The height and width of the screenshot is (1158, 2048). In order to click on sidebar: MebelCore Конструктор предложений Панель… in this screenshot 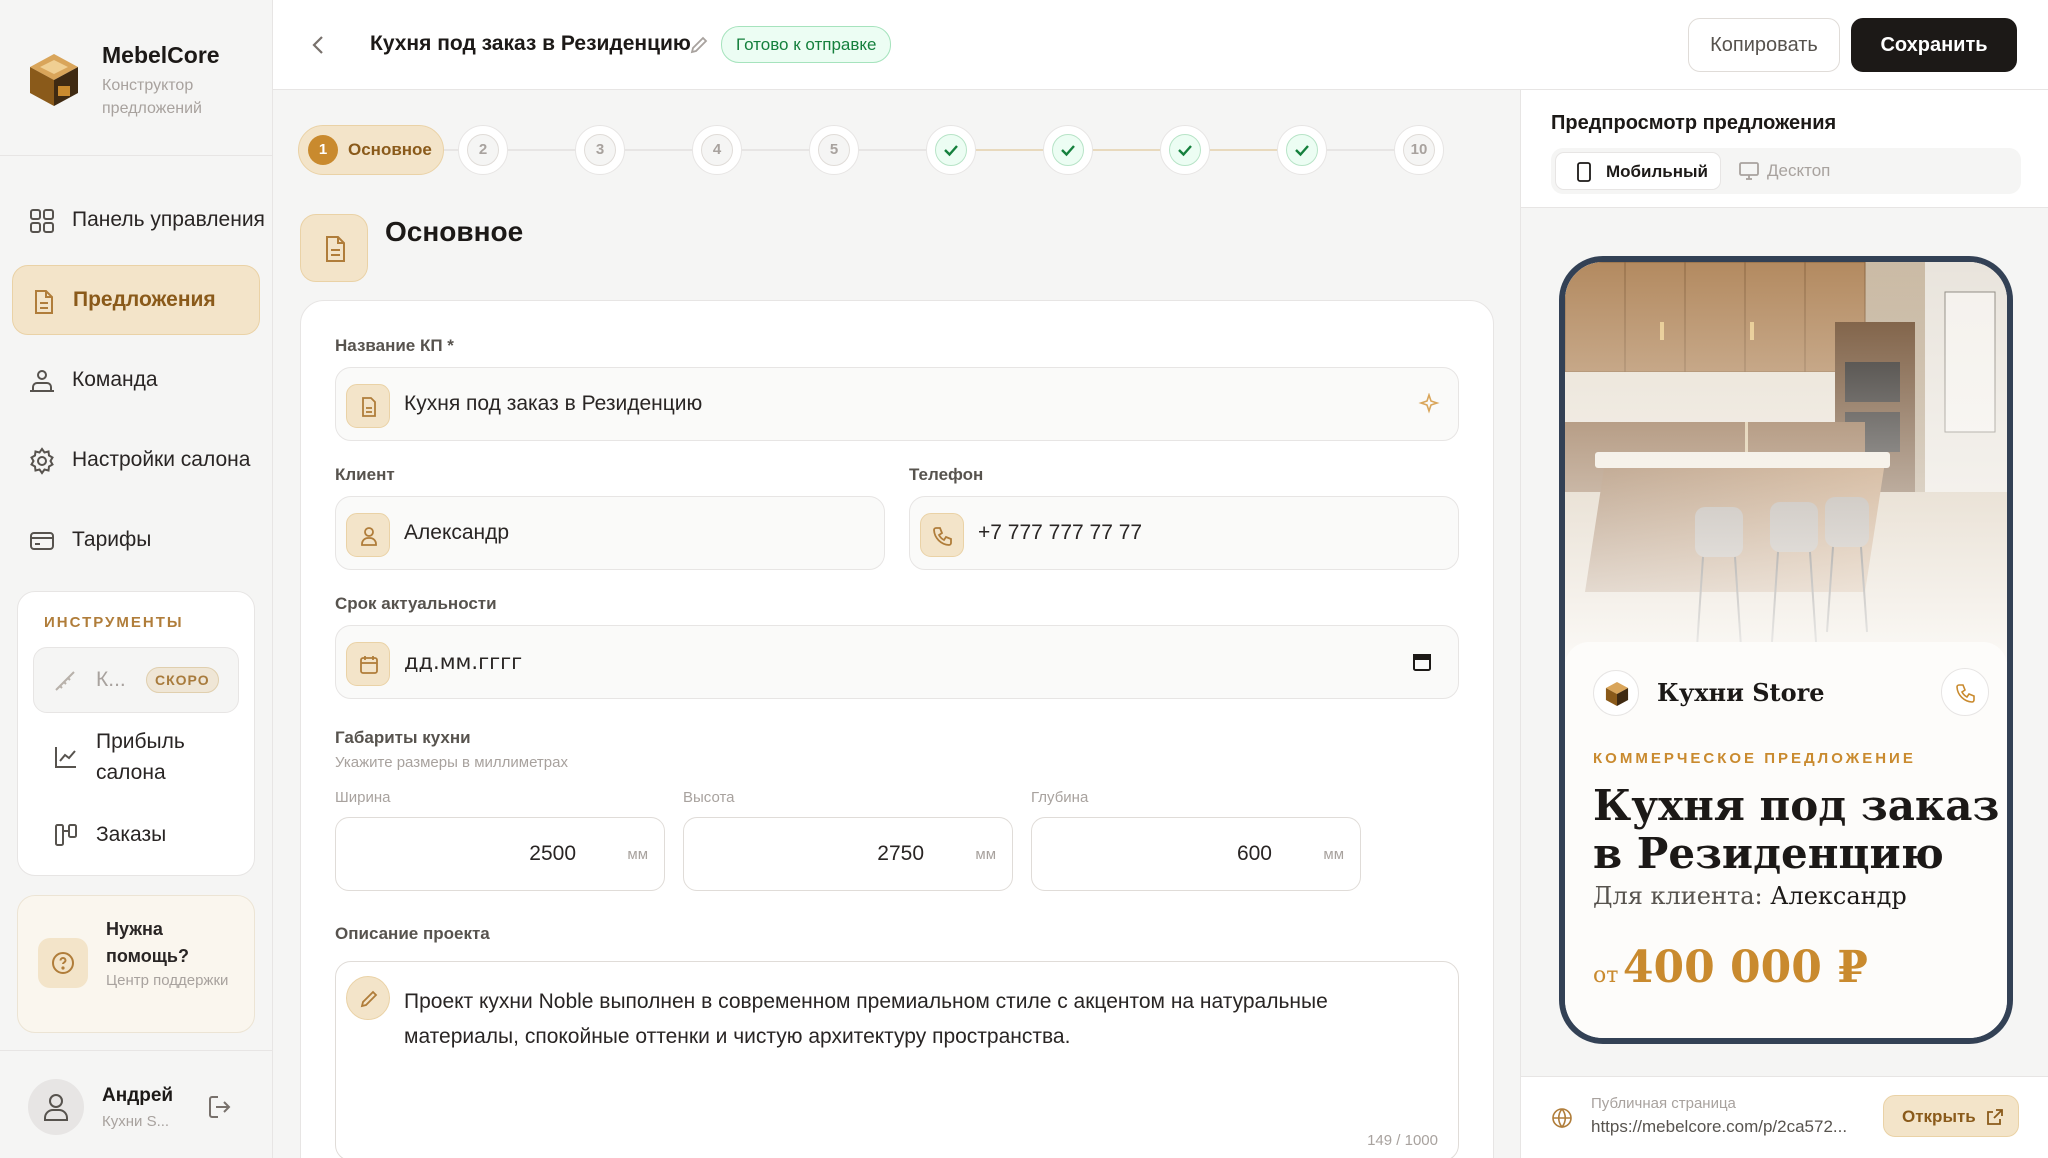, I will do `click(136, 579)`.